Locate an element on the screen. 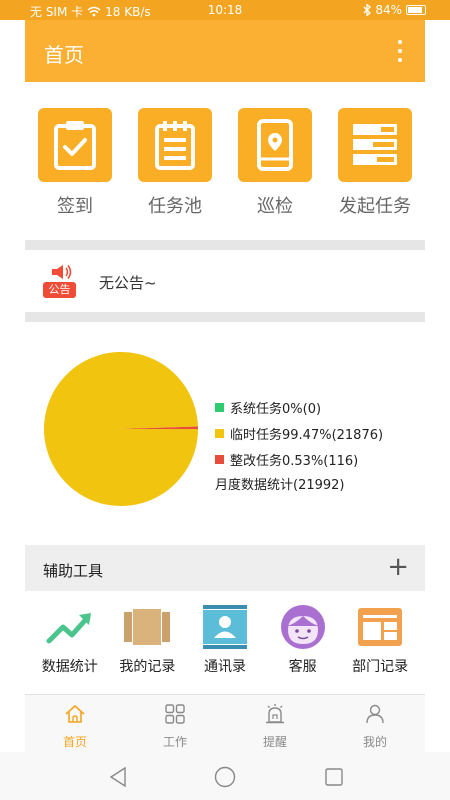  announcement-bar: 公告 无公告~ is located at coordinates (225, 282).